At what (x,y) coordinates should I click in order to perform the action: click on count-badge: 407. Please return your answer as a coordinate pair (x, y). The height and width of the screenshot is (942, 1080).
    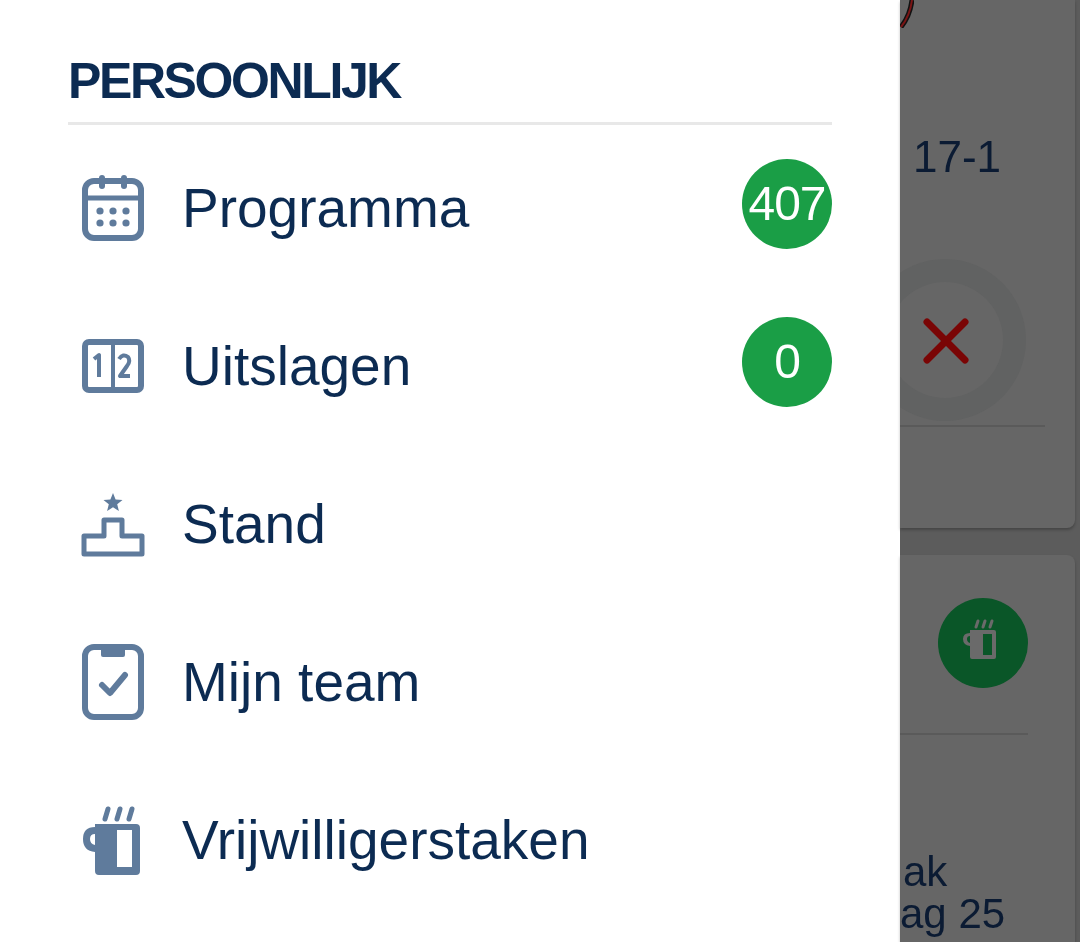
    Looking at the image, I should click on (787, 204).